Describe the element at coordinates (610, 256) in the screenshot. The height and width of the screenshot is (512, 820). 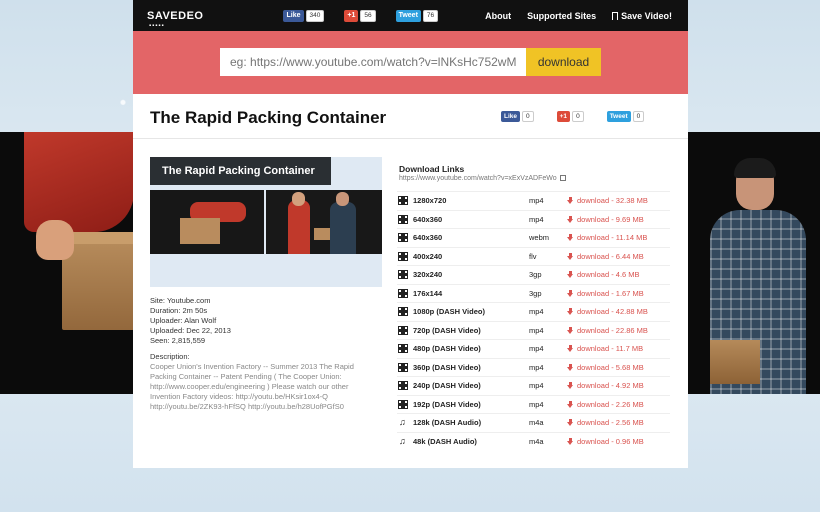
I see `download-link-label: download - 6.44 MB` at that location.